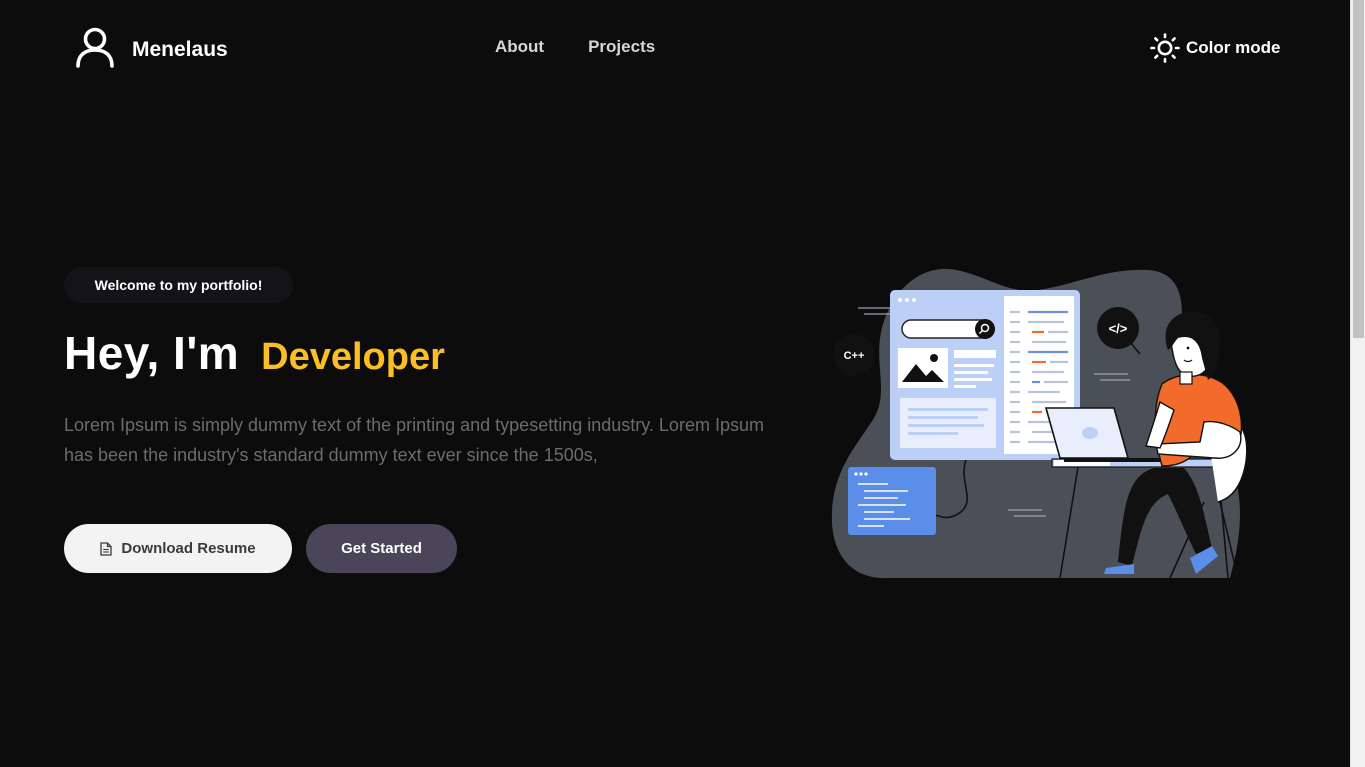 Image resolution: width=1365 pixels, height=767 pixels. What do you see at coordinates (892, 501) in the screenshot?
I see `code-snippet-panel` at bounding box center [892, 501].